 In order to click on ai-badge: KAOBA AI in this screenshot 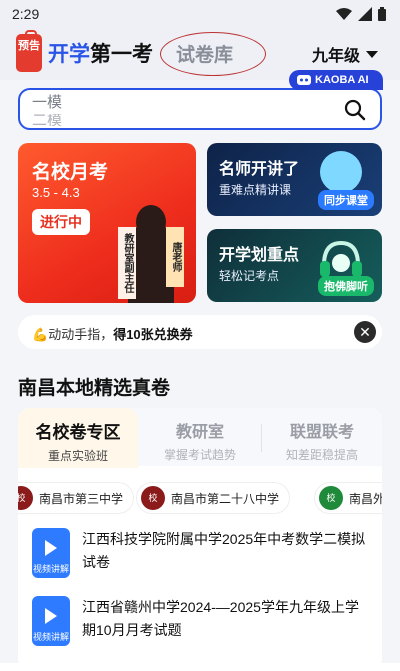, I will do `click(336, 80)`.